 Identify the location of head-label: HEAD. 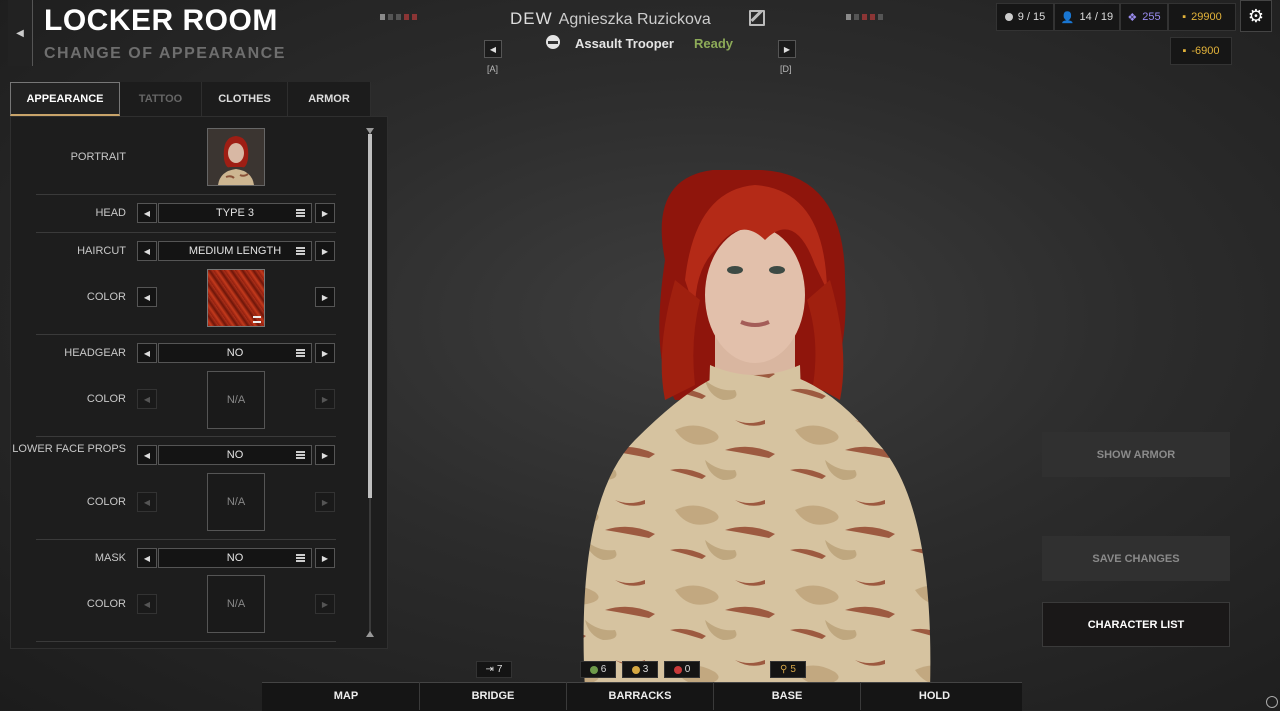
(110, 213).